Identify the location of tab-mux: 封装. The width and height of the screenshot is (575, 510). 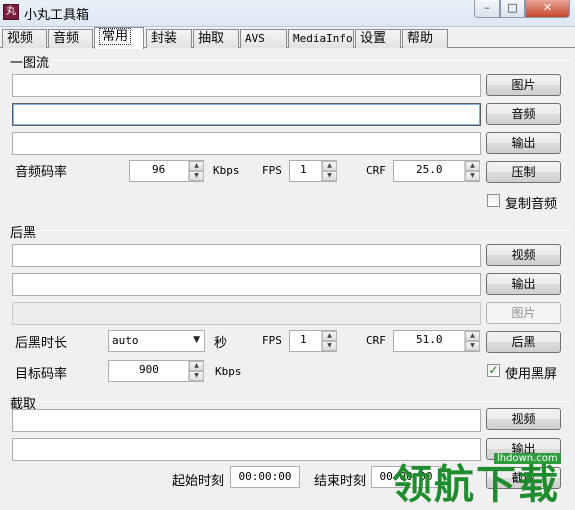
(169, 38).